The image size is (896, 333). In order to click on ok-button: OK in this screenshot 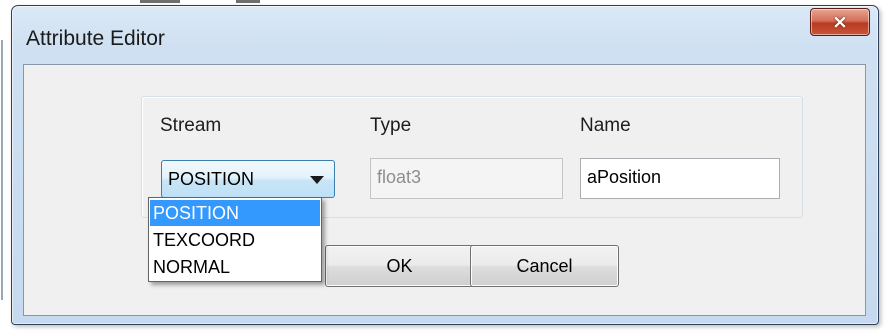, I will do `click(399, 266)`.